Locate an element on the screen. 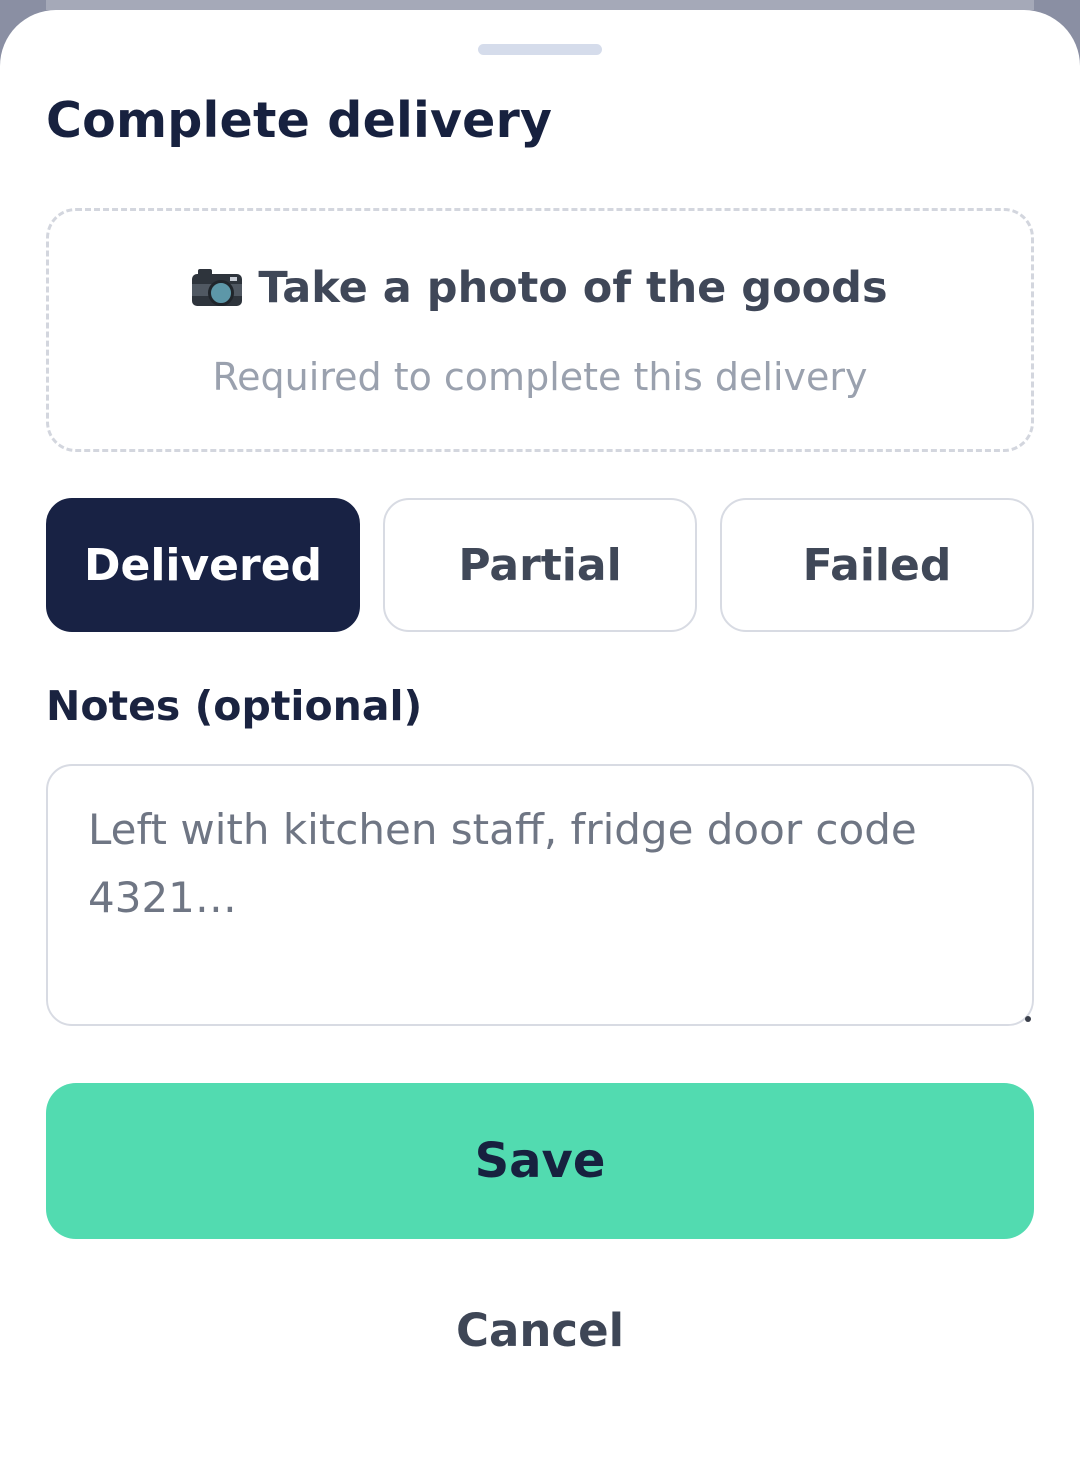  save-button: Save is located at coordinates (540, 1161).